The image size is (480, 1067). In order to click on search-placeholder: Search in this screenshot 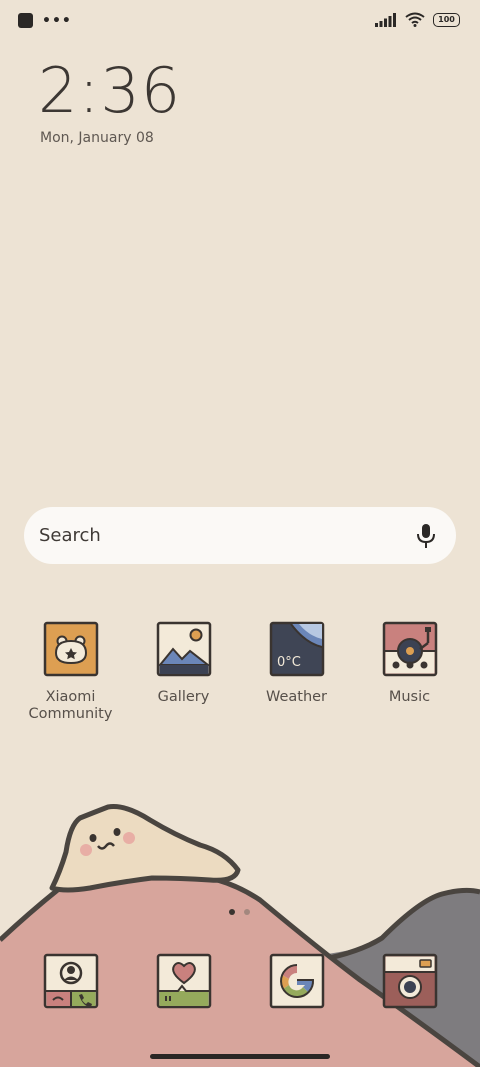, I will do `click(70, 535)`.